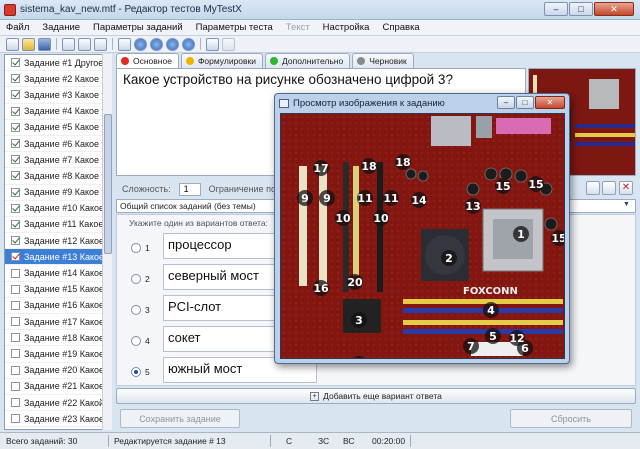 The image size is (640, 449). I want to click on move-top-icon, so click(172, 44).